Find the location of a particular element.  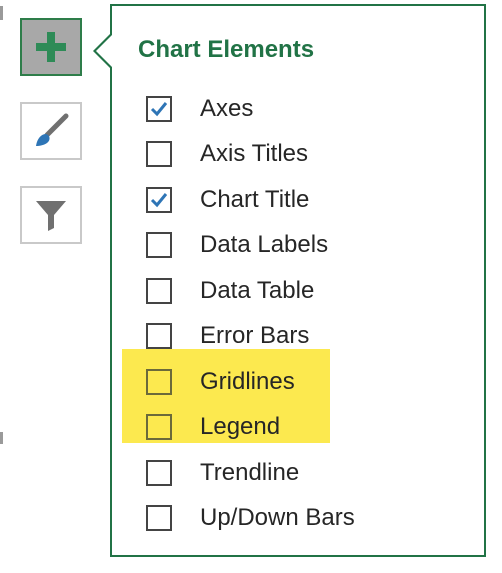

chart-element-item-legend: Legend is located at coordinates (250, 428).